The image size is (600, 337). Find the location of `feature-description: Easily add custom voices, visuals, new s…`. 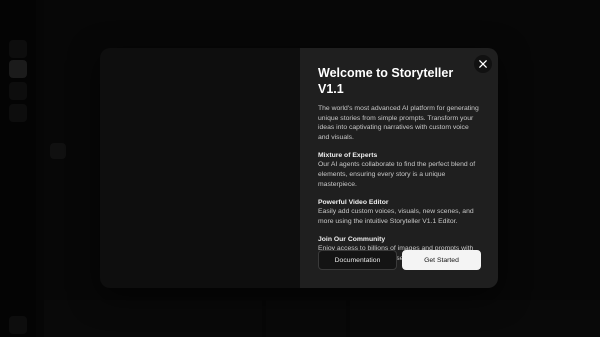

feature-description: Easily add custom voices, visuals, new s… is located at coordinates (396, 216).